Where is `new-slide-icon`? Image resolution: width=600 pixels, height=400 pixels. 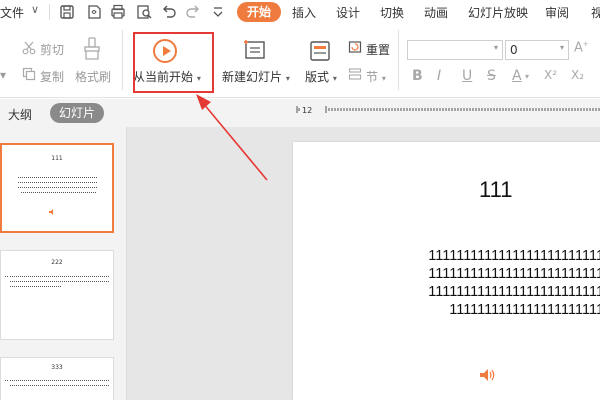 new-slide-icon is located at coordinates (254, 49).